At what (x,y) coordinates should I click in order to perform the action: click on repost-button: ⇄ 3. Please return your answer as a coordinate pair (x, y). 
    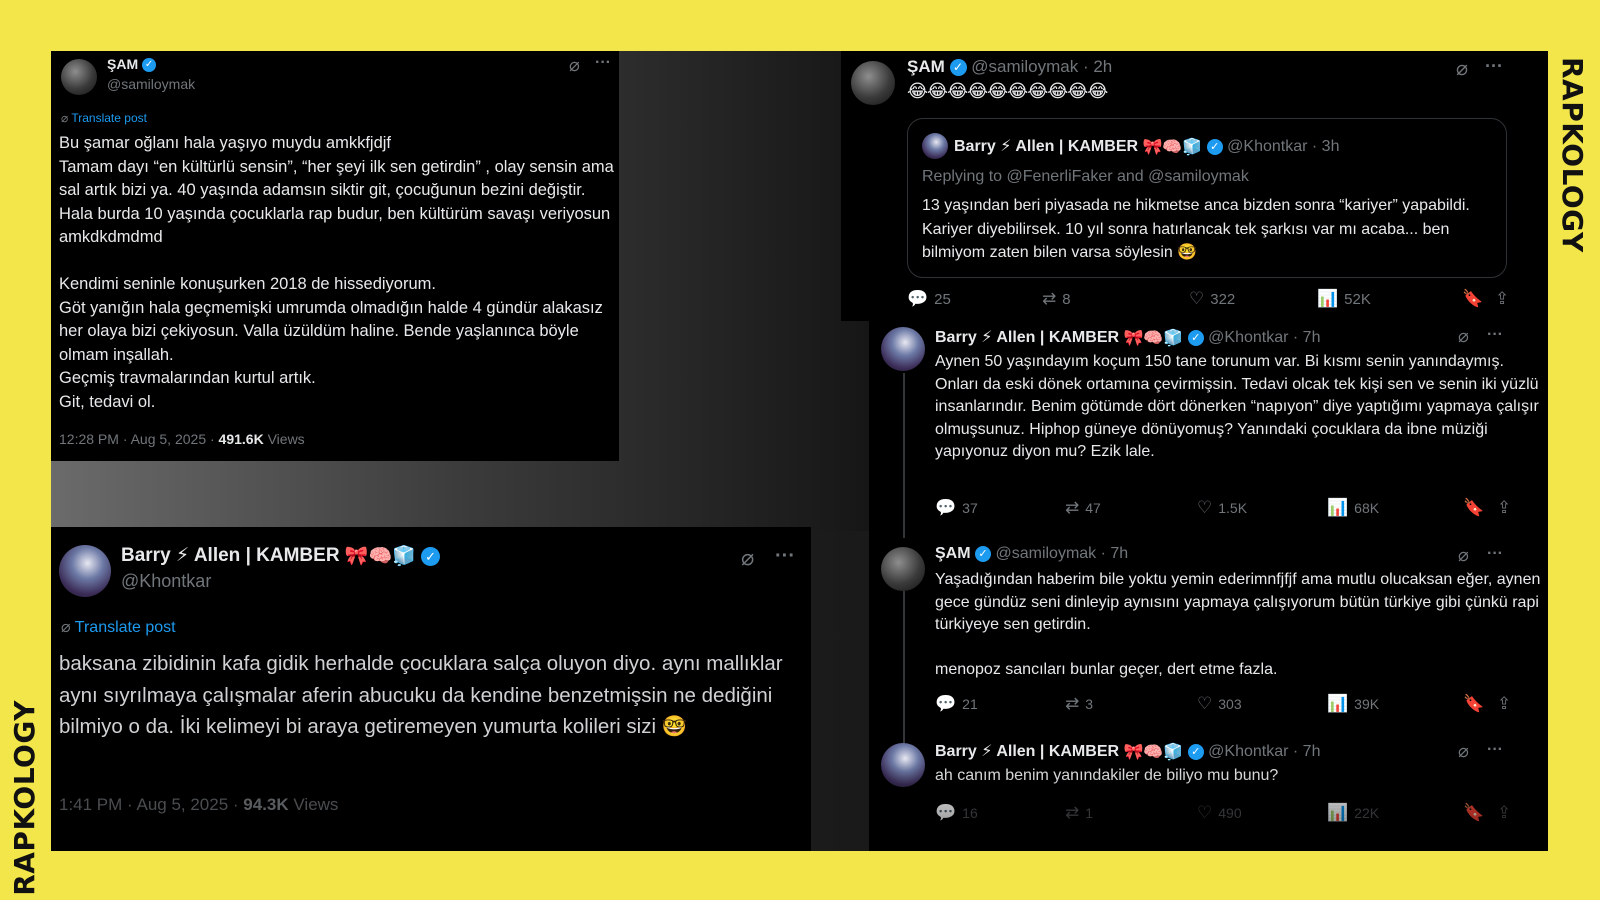
    Looking at the image, I should click on (1079, 704).